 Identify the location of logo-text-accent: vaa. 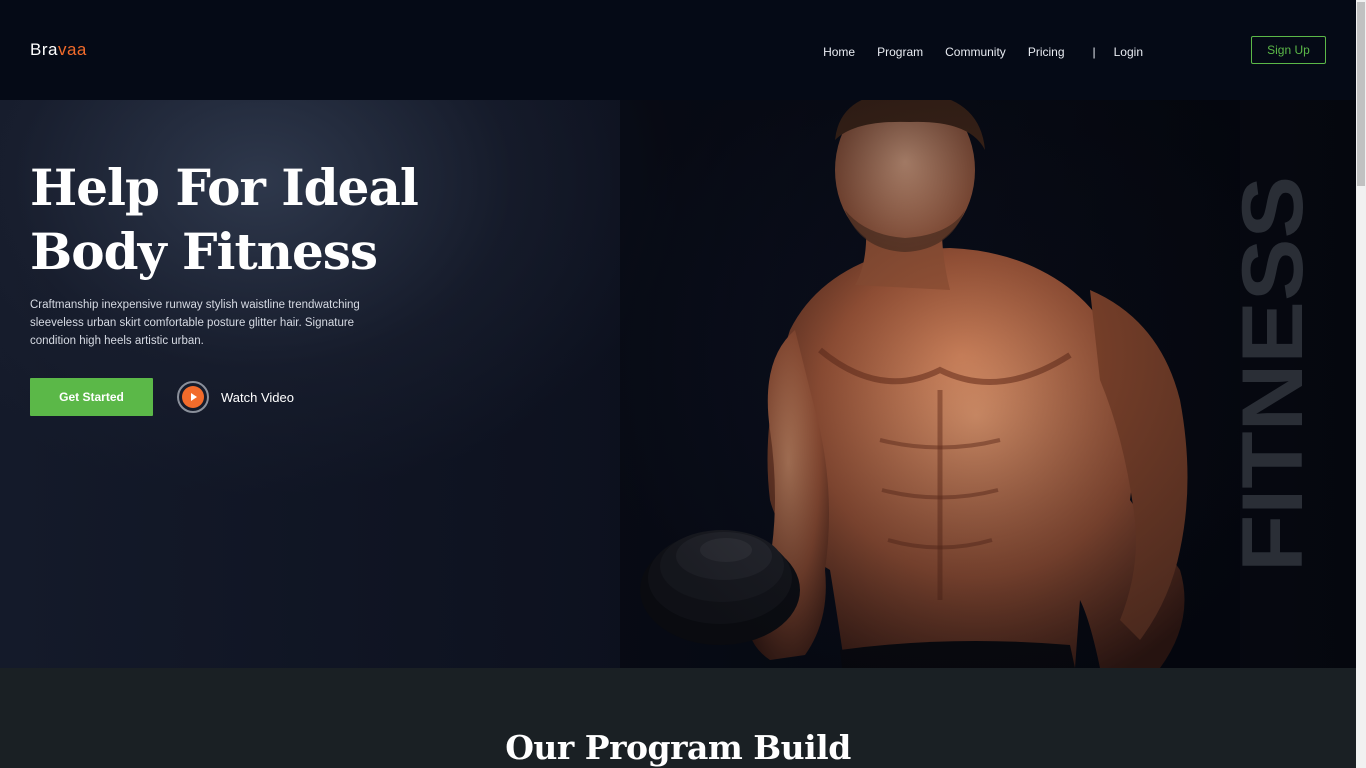
(72, 49).